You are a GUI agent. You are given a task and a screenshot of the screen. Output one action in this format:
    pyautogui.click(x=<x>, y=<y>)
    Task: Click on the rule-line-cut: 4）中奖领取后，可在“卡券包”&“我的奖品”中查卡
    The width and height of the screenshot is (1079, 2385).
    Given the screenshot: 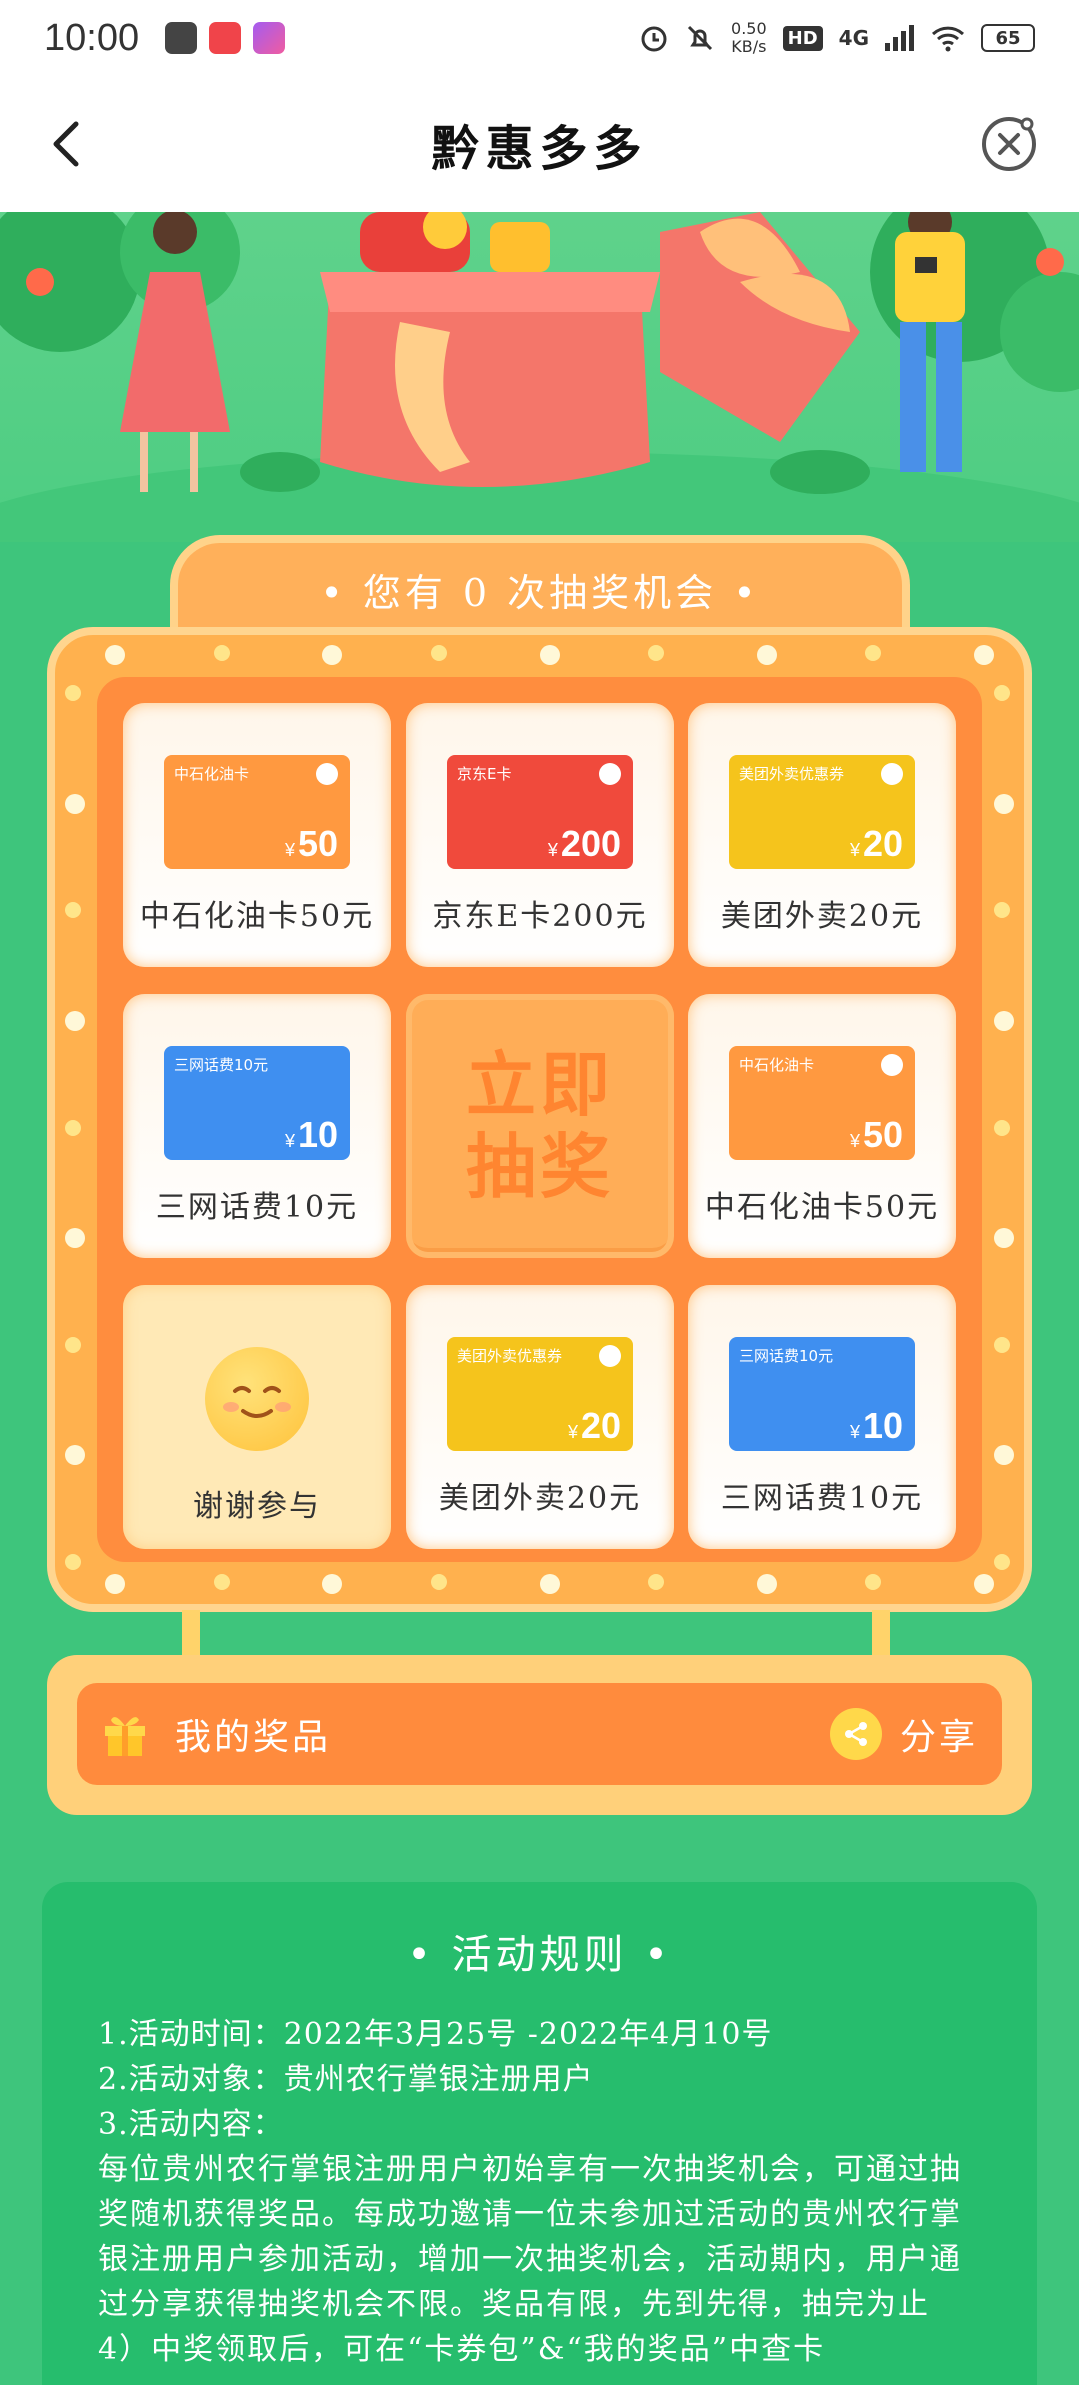 What is the action you would take?
    pyautogui.click(x=462, y=2349)
    